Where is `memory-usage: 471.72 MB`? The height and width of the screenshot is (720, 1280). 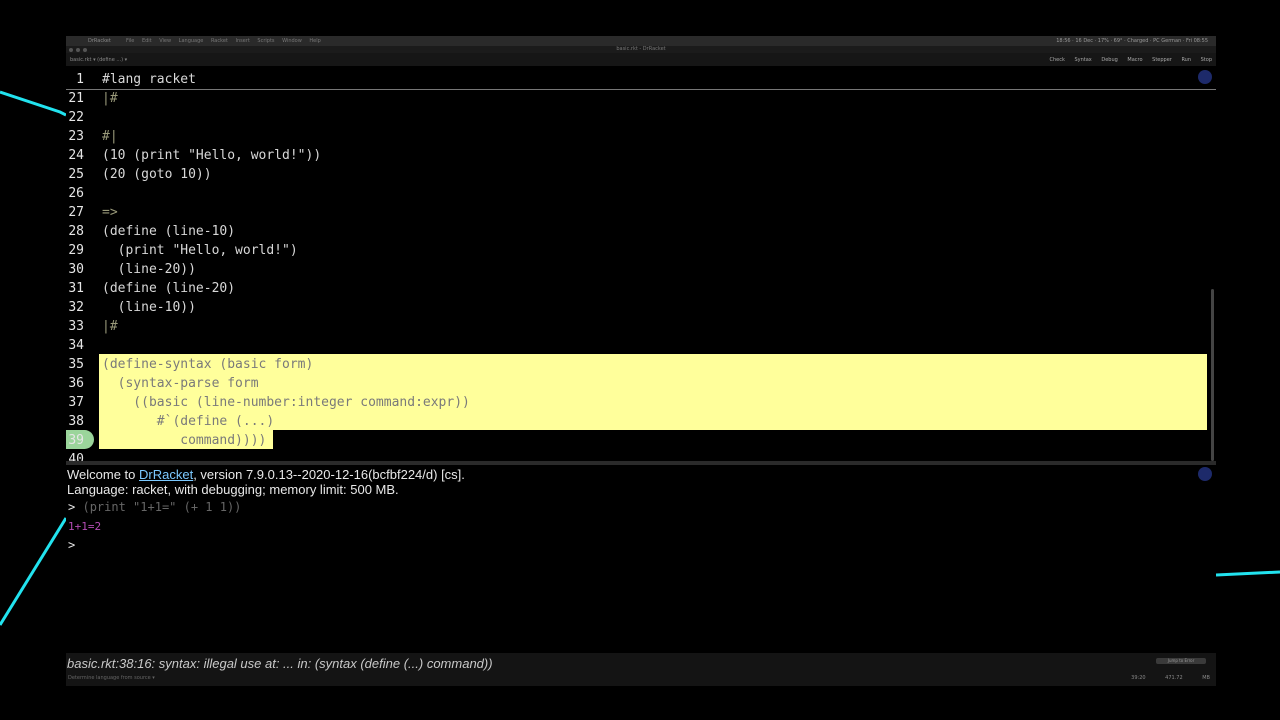
memory-usage: 471.72 MB is located at coordinates (1187, 678).